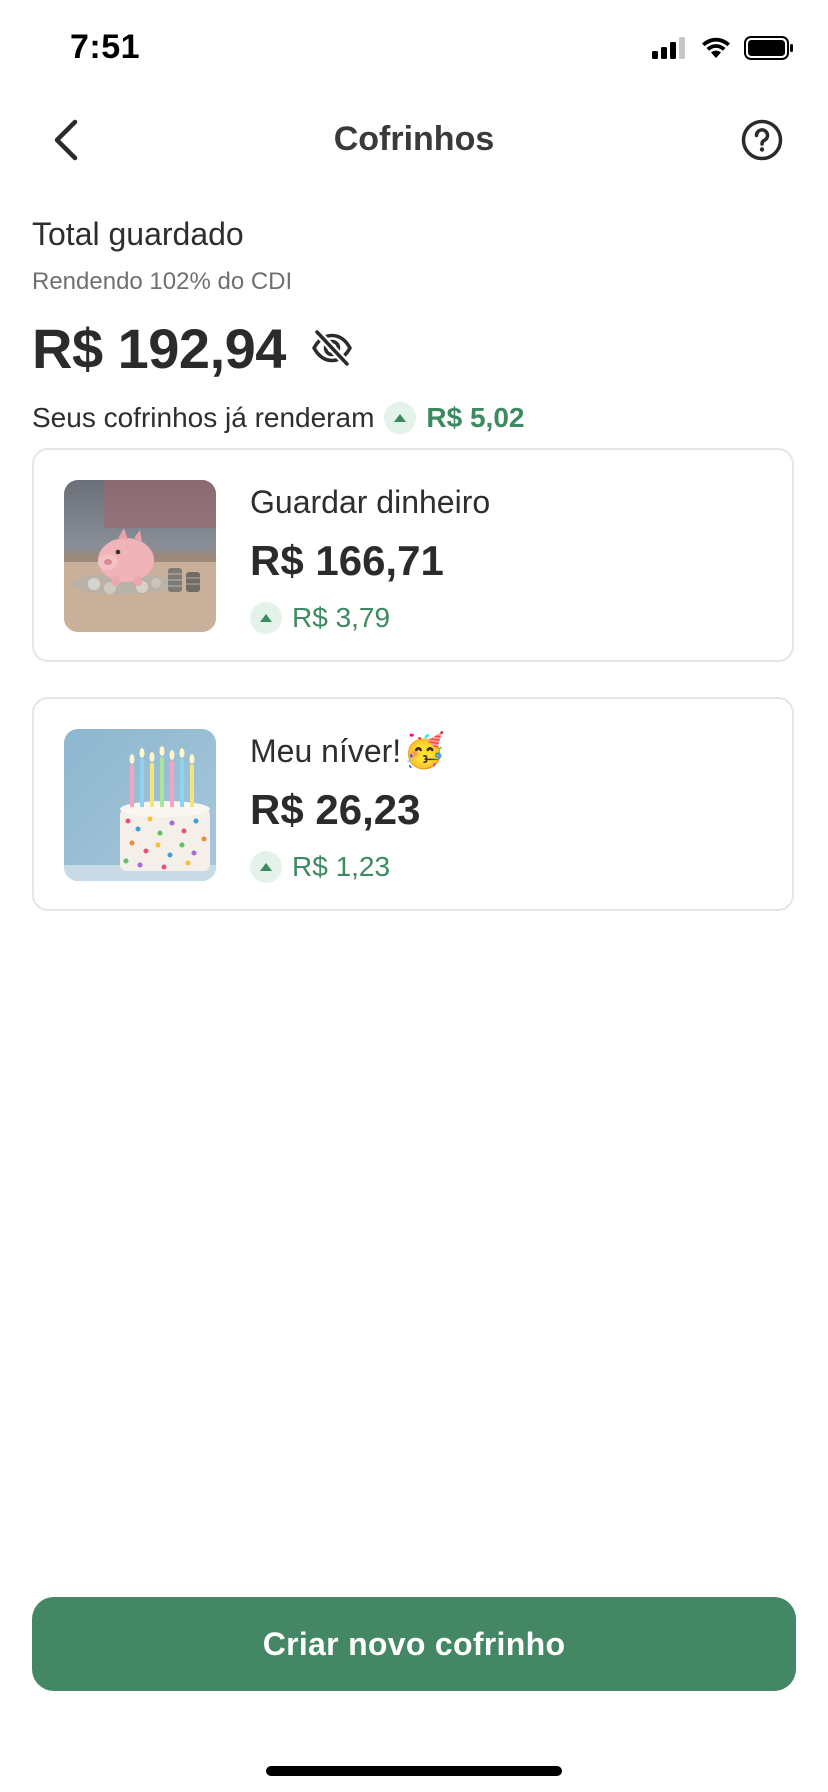 This screenshot has height=1792, width=828. Describe the element at coordinates (162, 281) in the screenshot. I see `yield-rate: Rendendo 102% do CDI` at that location.